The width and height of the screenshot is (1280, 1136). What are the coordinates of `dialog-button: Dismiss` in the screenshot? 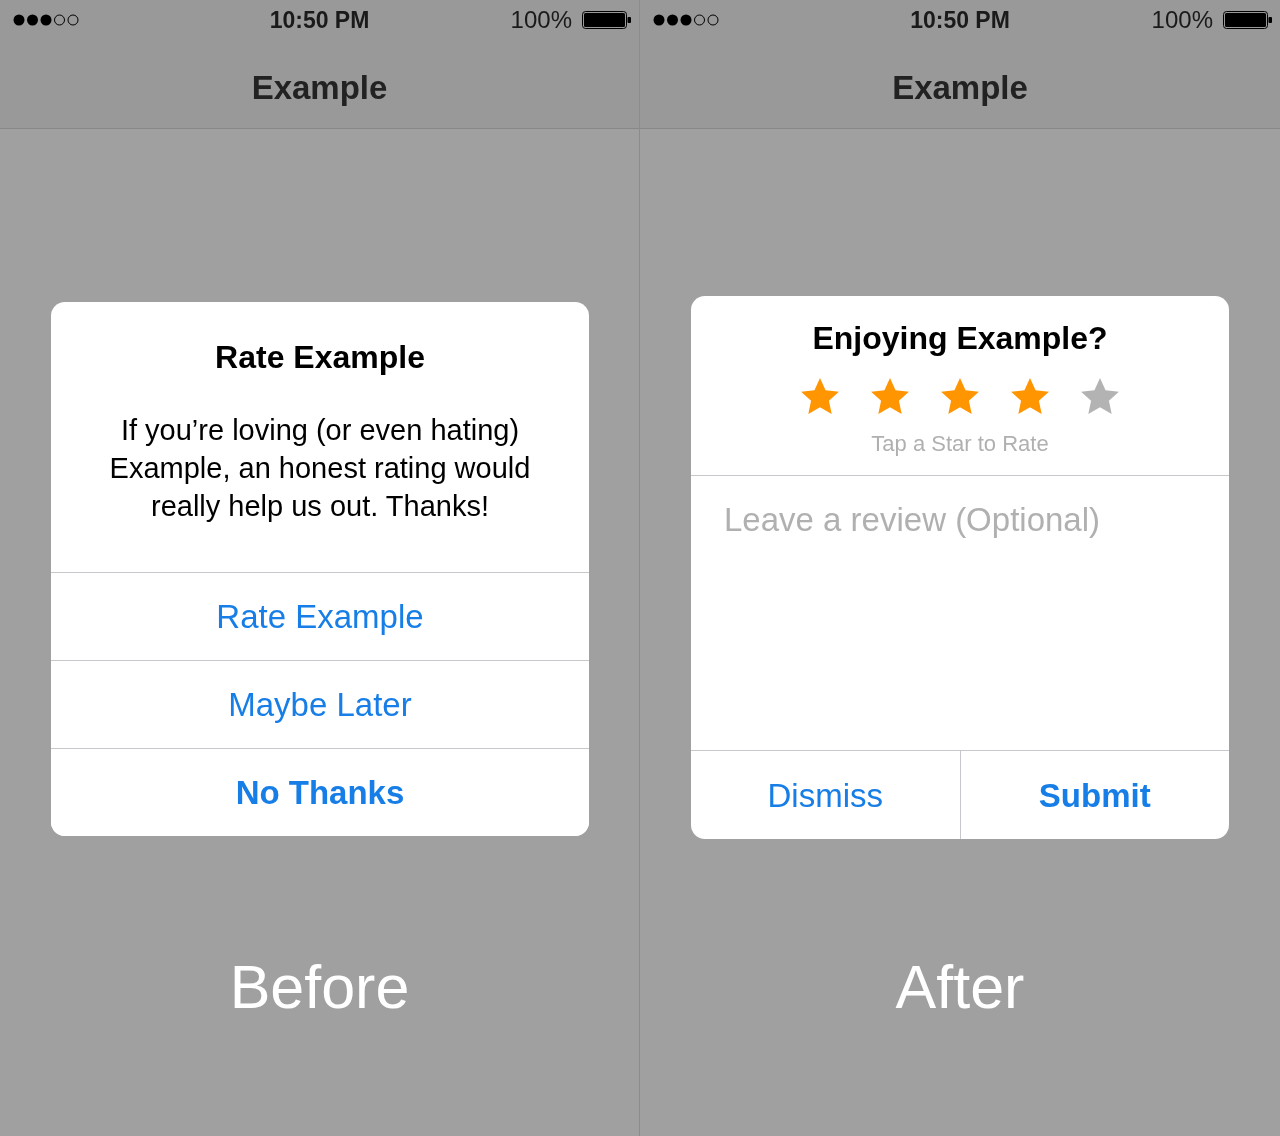 It's located at (825, 795).